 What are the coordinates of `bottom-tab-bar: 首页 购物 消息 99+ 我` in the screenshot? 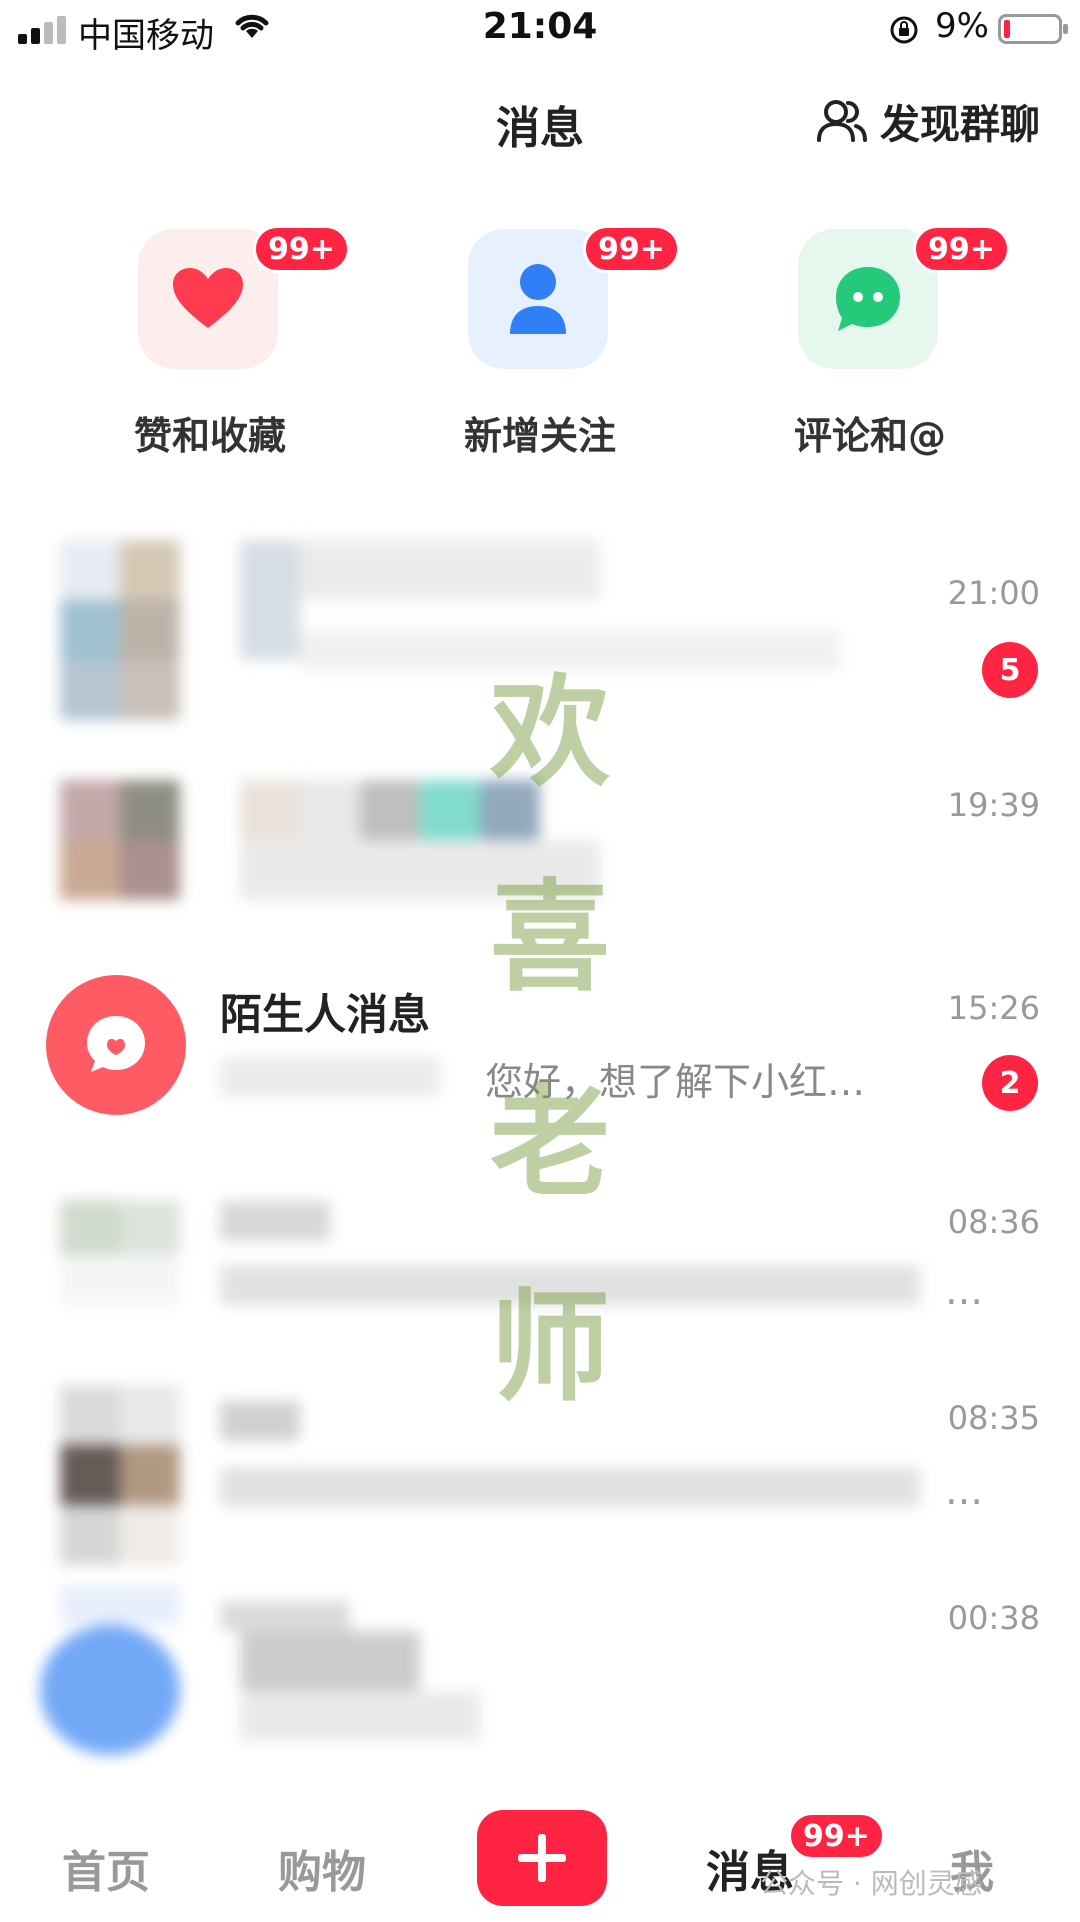 It's located at (540, 1861).